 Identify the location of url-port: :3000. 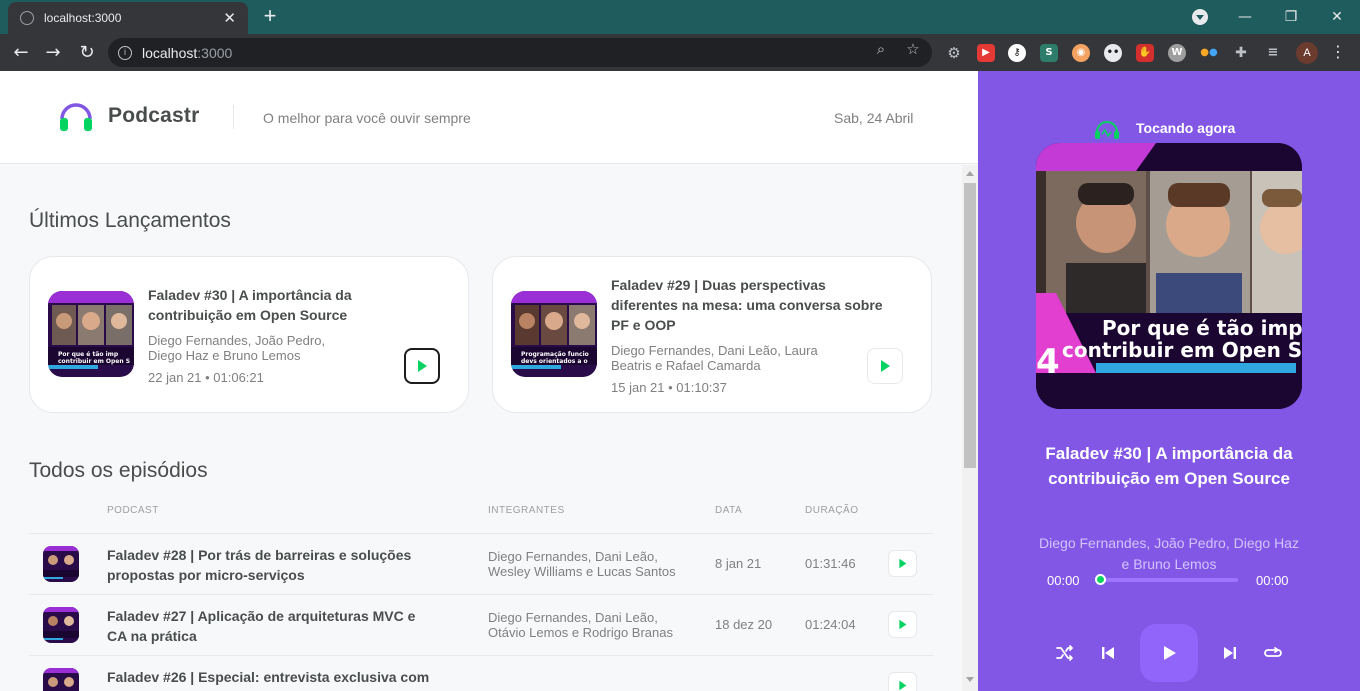
(215, 52).